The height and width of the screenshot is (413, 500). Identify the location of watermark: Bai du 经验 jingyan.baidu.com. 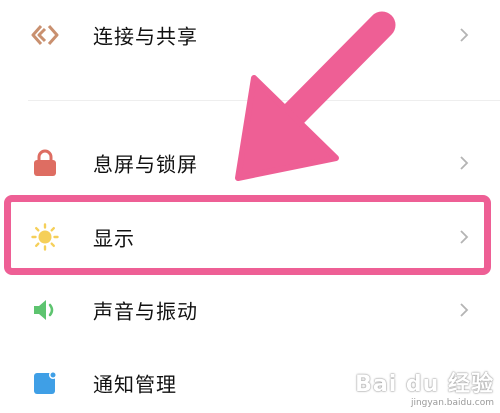
(424, 387).